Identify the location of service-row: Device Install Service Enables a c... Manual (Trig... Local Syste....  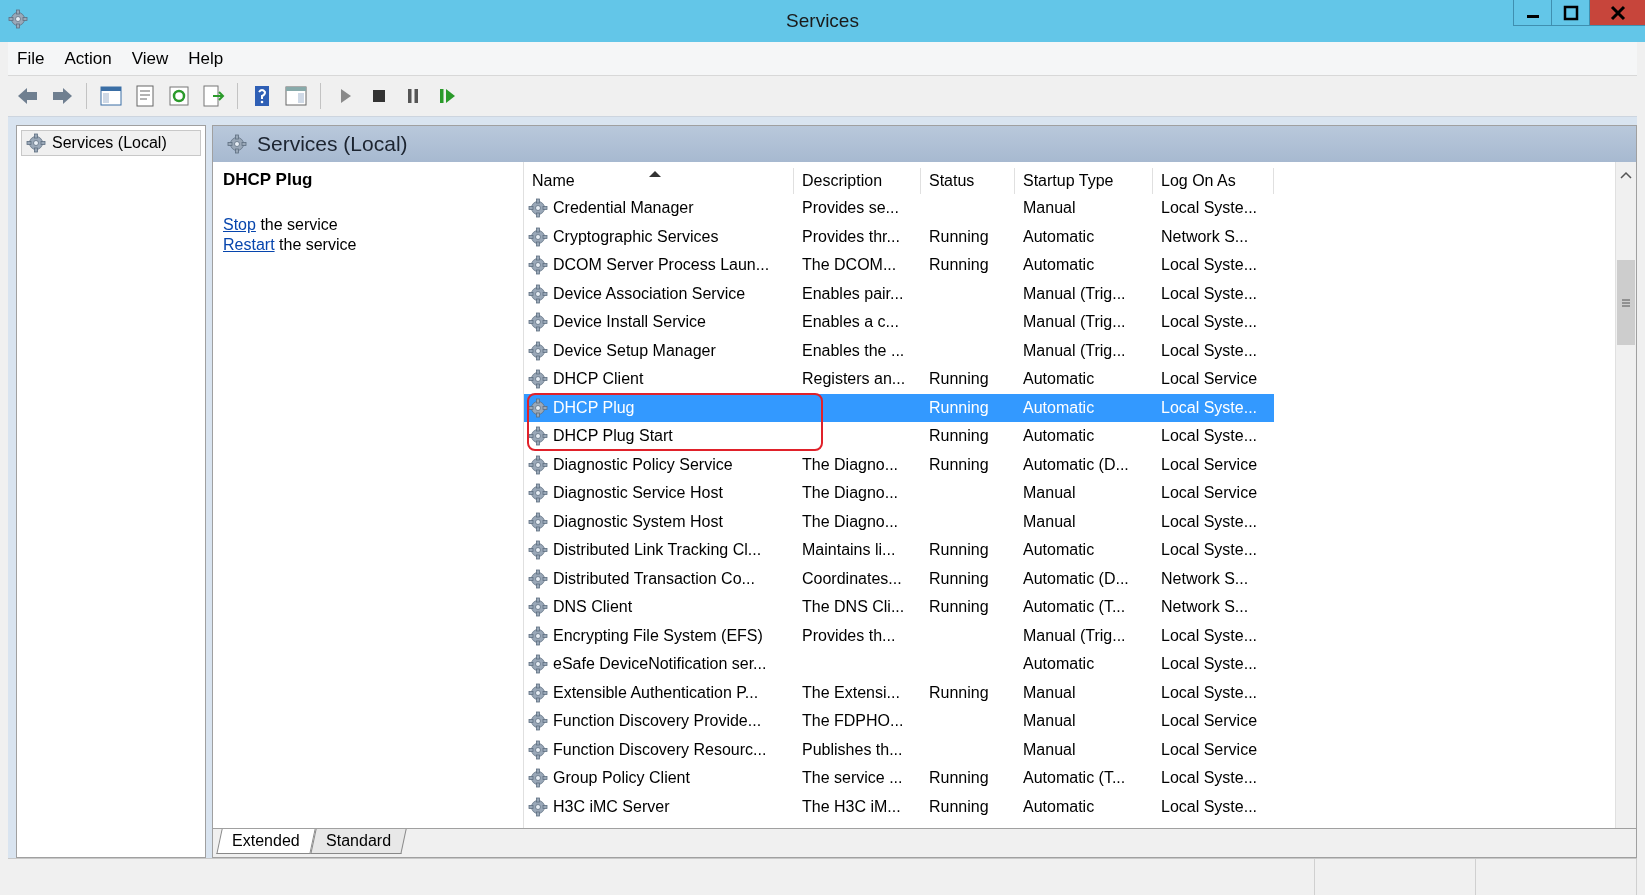
(899, 322).